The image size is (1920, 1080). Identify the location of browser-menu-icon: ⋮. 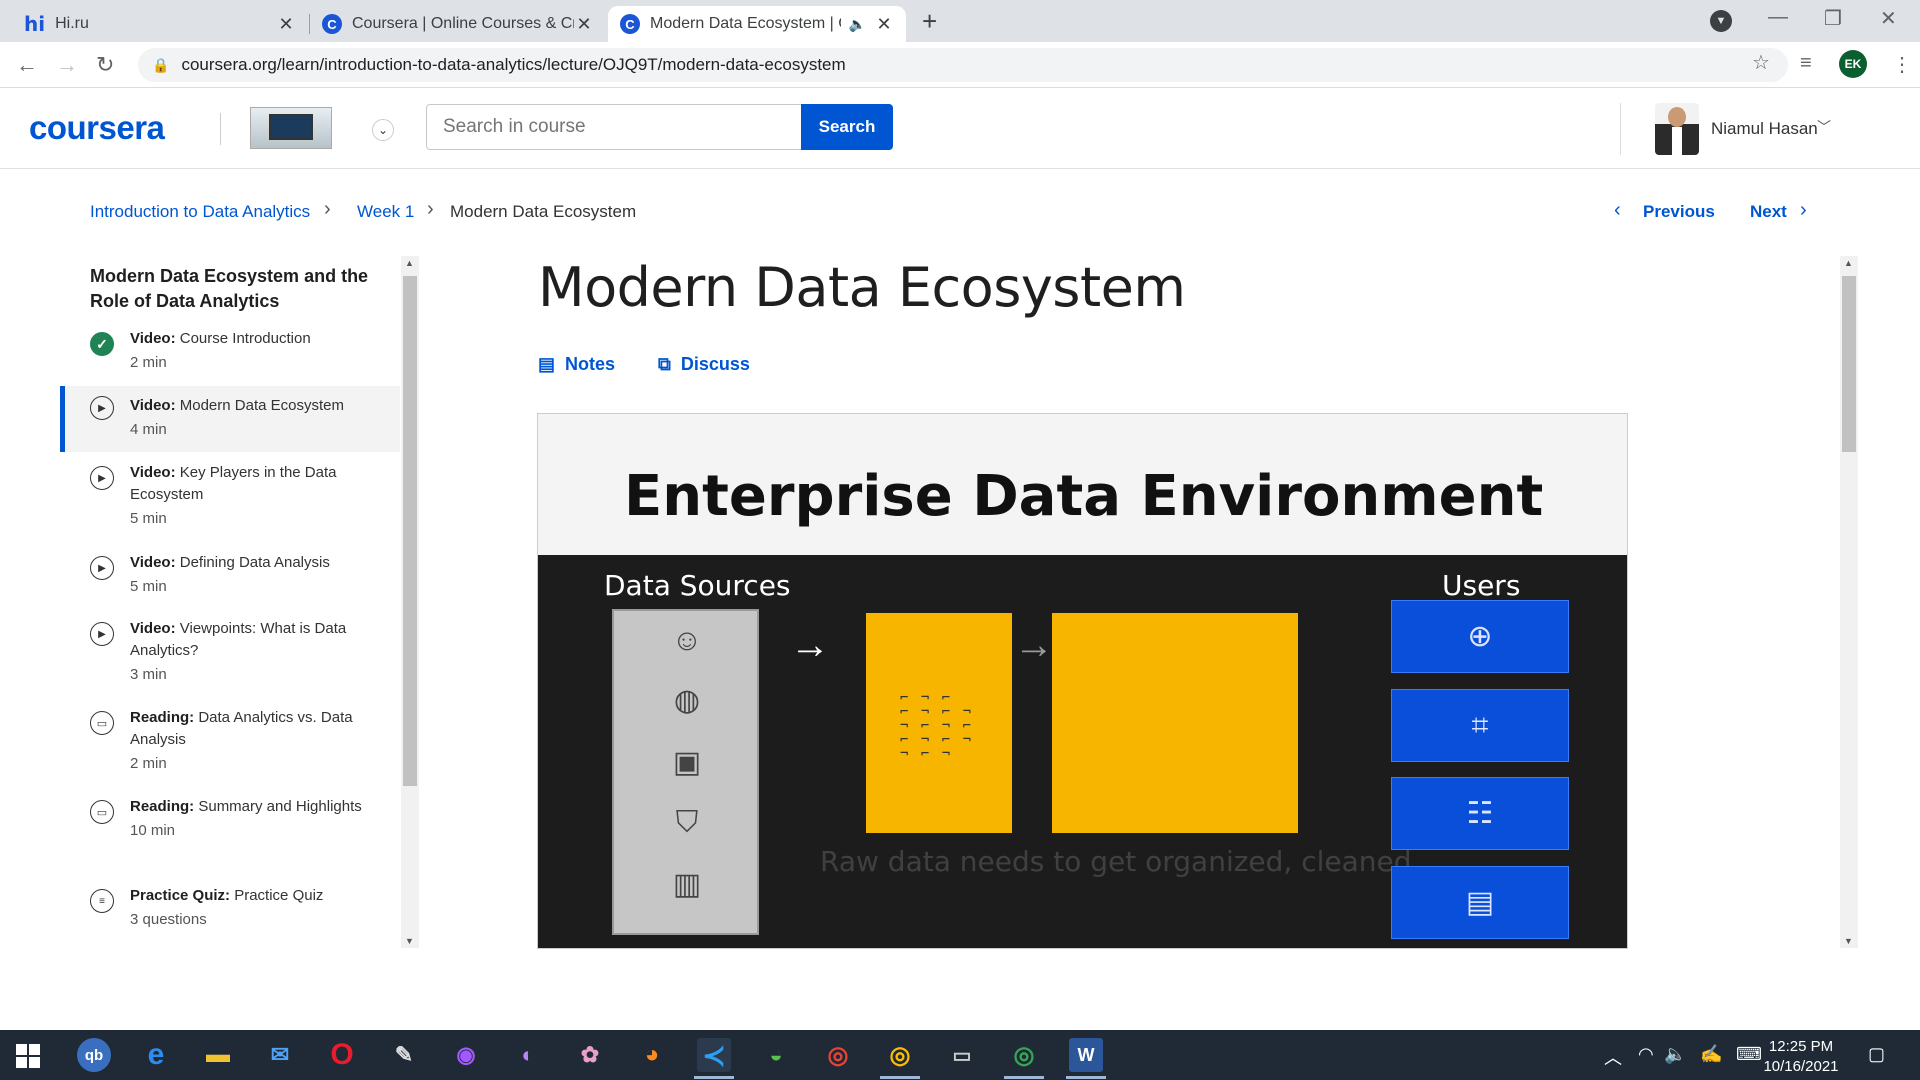
(1902, 64).